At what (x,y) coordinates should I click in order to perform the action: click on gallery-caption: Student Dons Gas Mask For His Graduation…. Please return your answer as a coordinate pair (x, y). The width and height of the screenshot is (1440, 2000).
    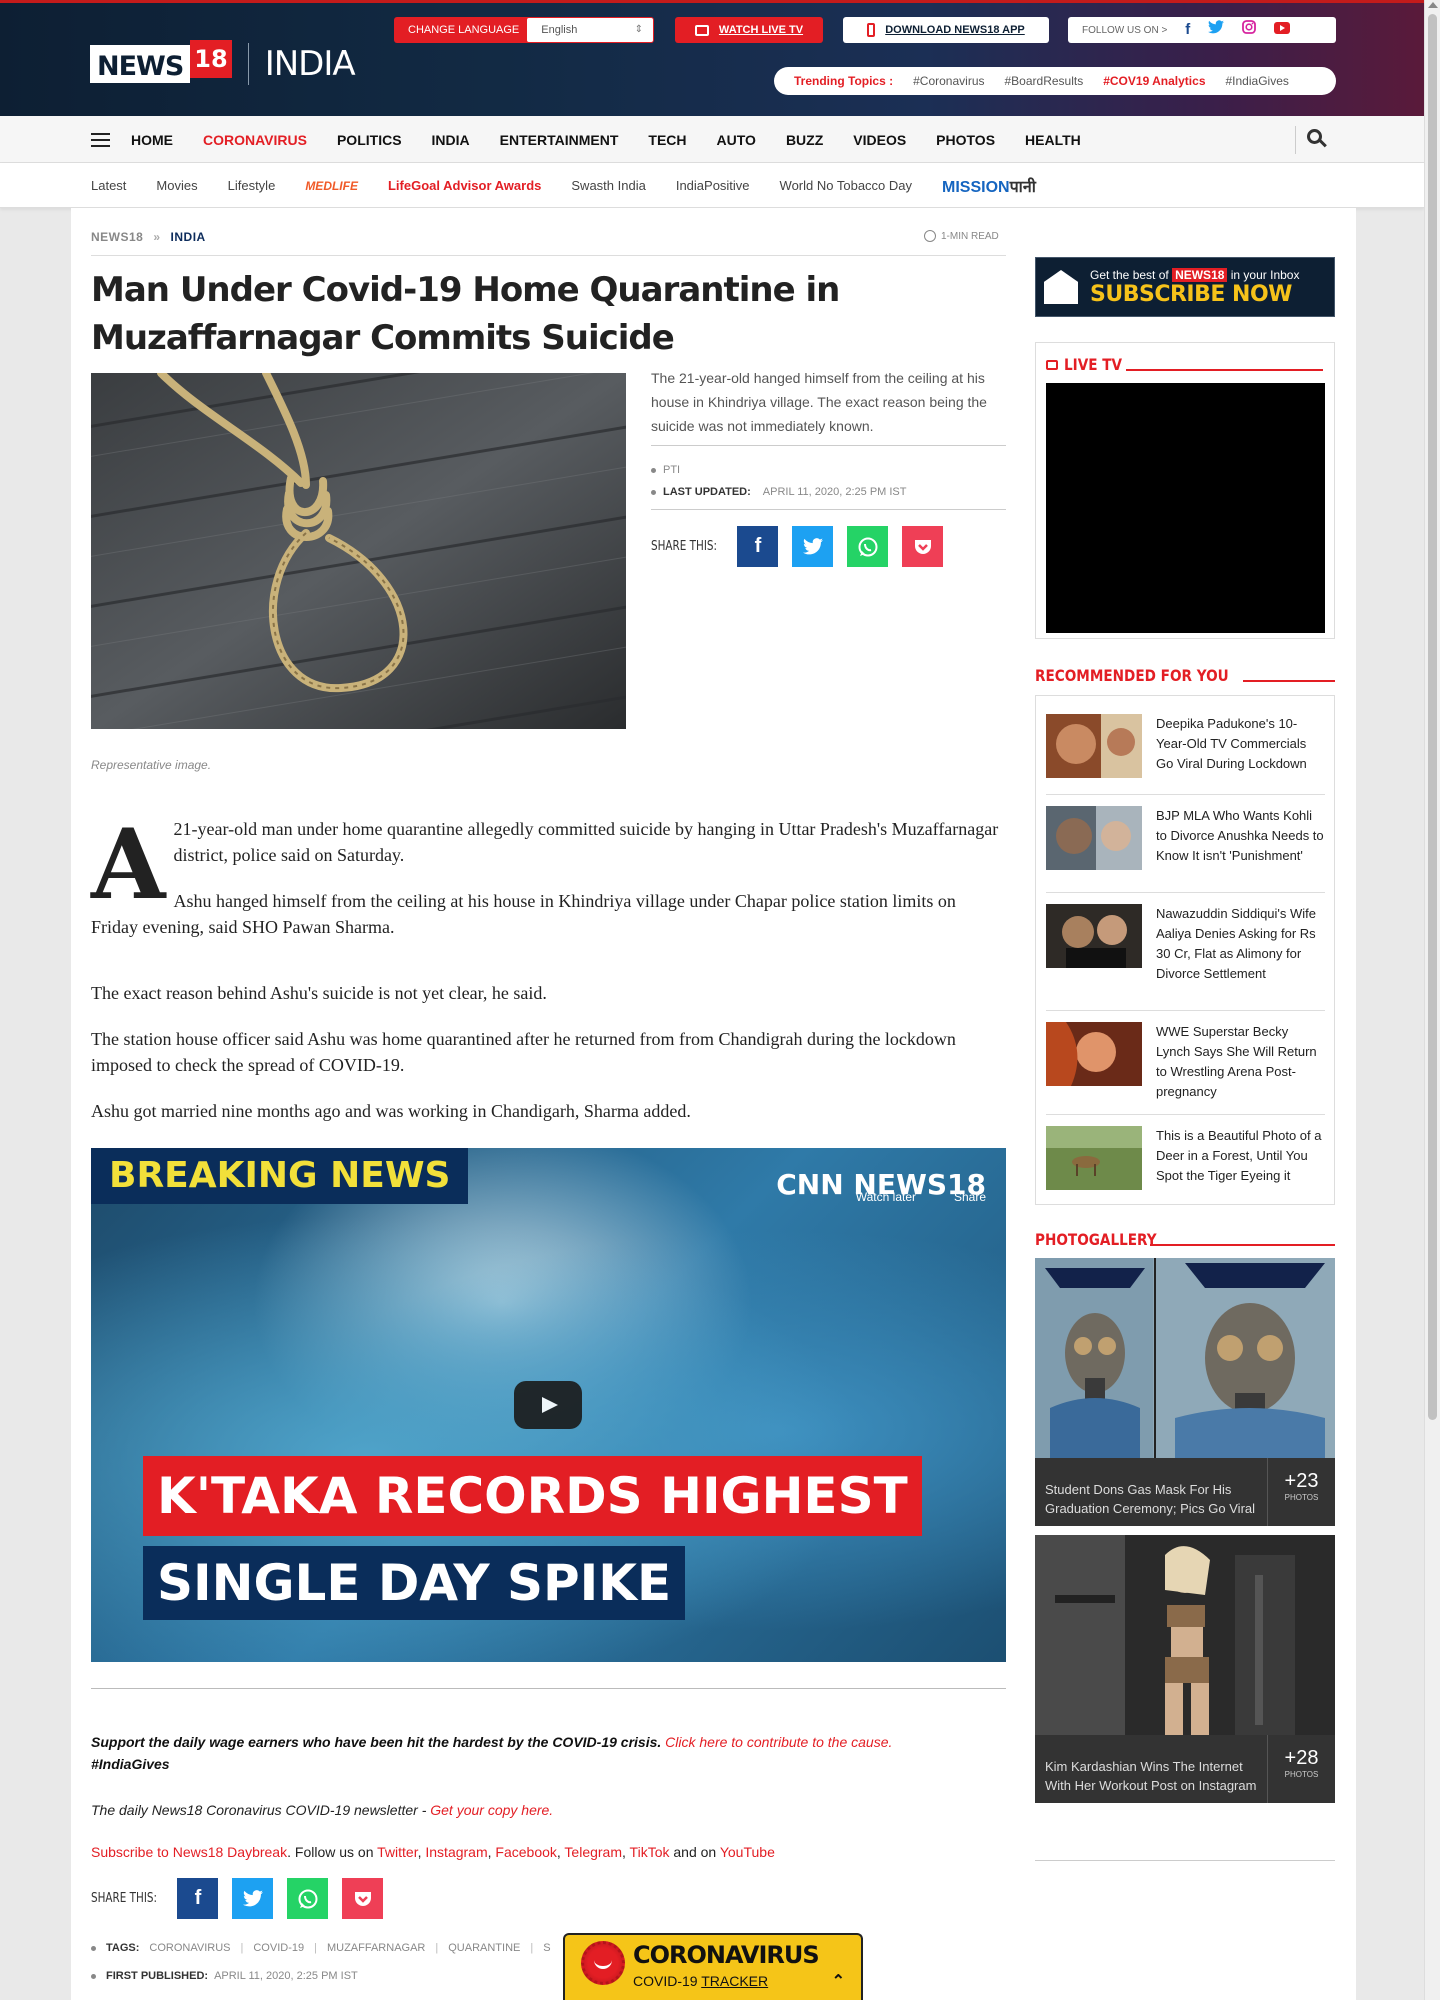
    Looking at the image, I should click on (1150, 1499).